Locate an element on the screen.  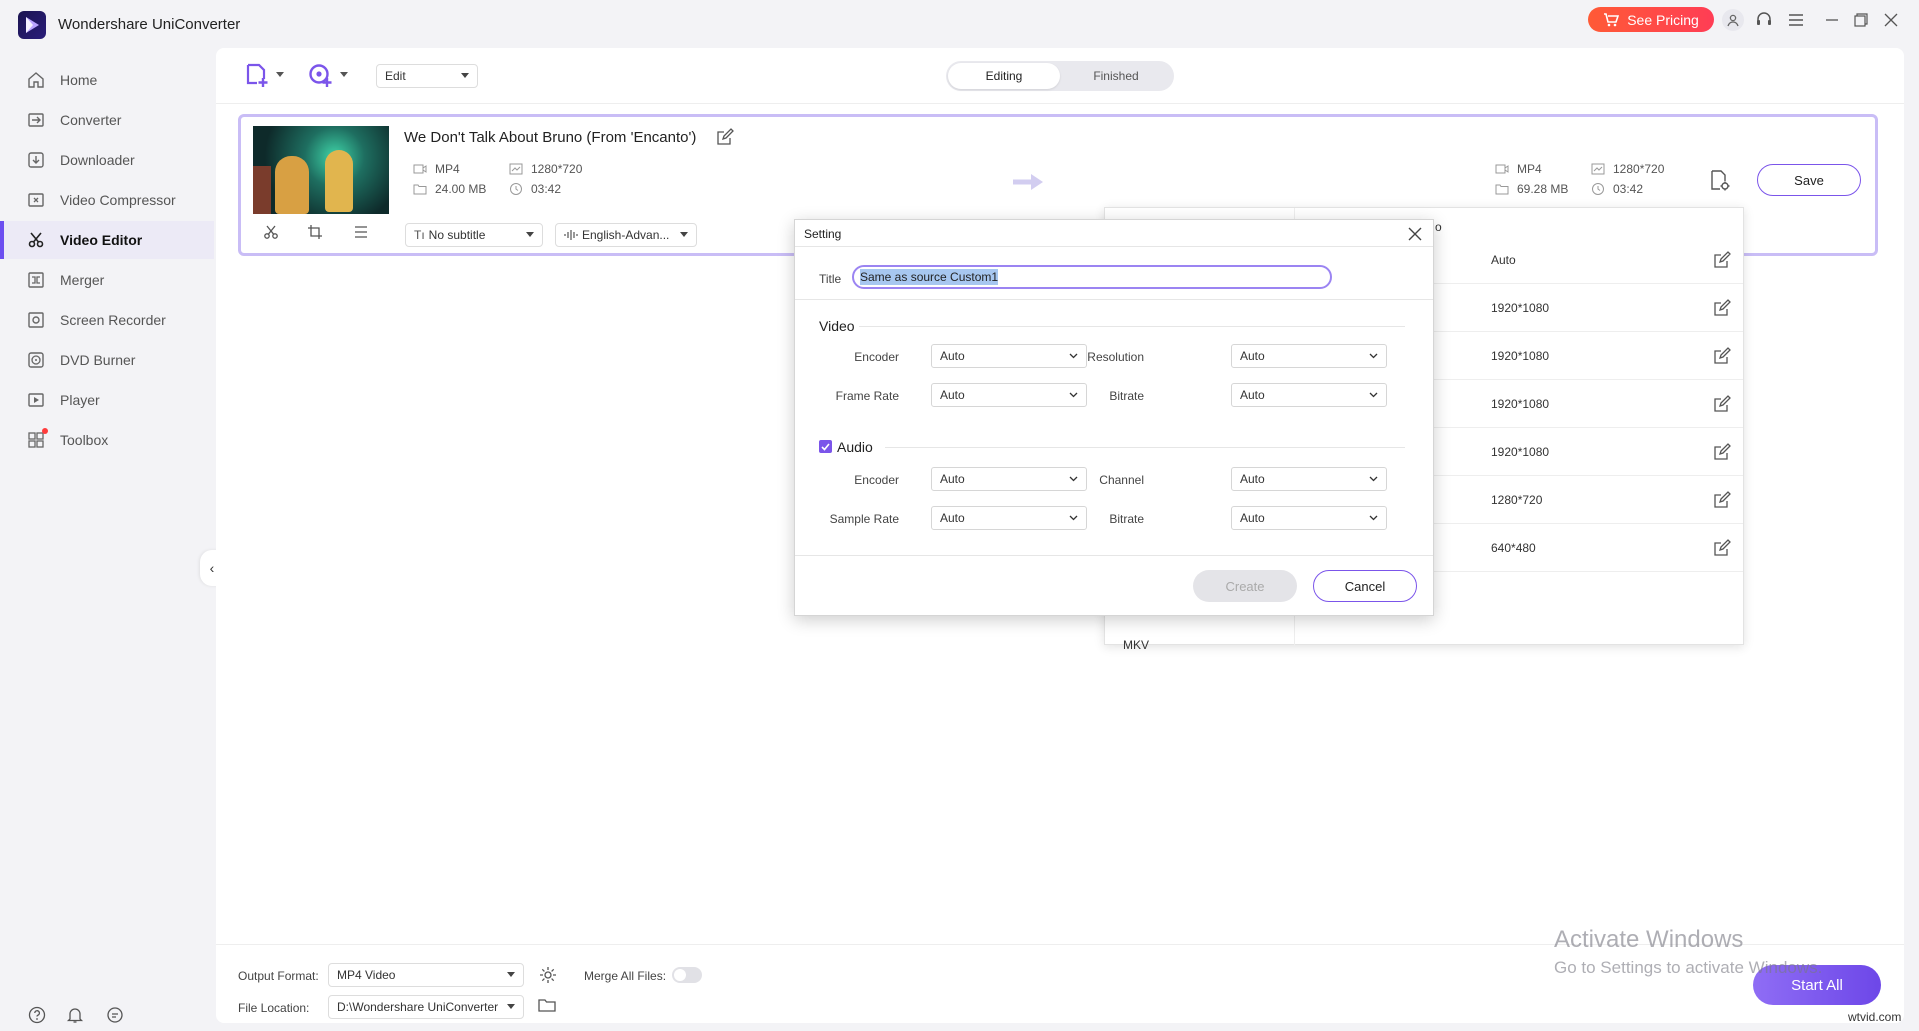
activate-title: Activate Windows is located at coordinates (1688, 940).